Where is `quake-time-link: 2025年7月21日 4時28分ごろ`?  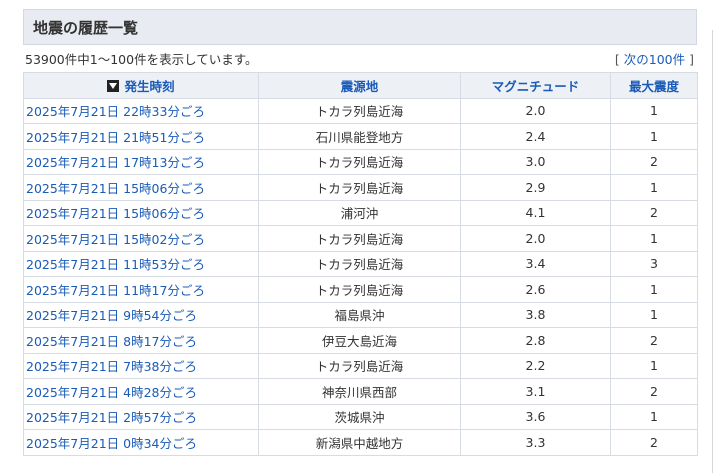 quake-time-link: 2025年7月21日 4時28分ごろ is located at coordinates (111, 392).